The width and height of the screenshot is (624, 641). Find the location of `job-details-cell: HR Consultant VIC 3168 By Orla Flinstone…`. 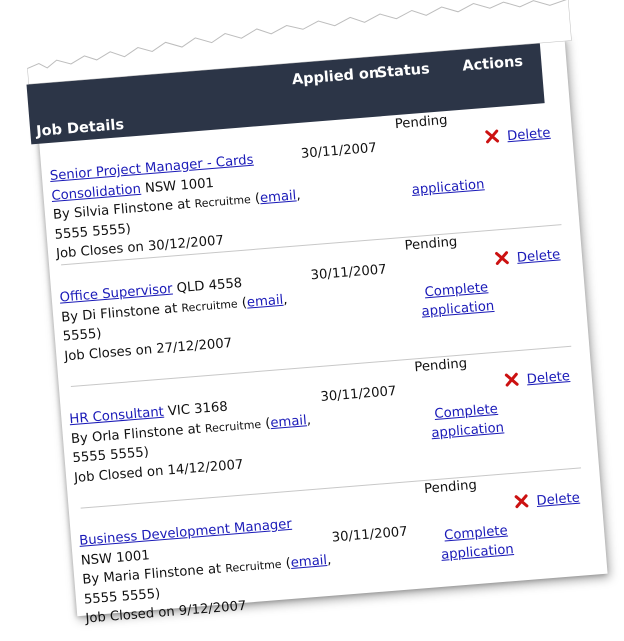

job-details-cell: HR Consultant VIC 3168 By Orla Flinstone… is located at coordinates (190, 442).